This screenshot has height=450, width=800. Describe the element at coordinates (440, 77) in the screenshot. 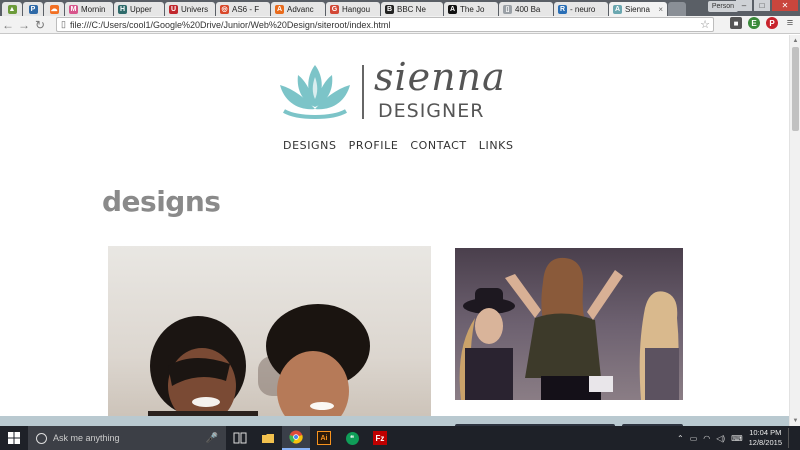

I see `logo-wordmark: sienna` at that location.